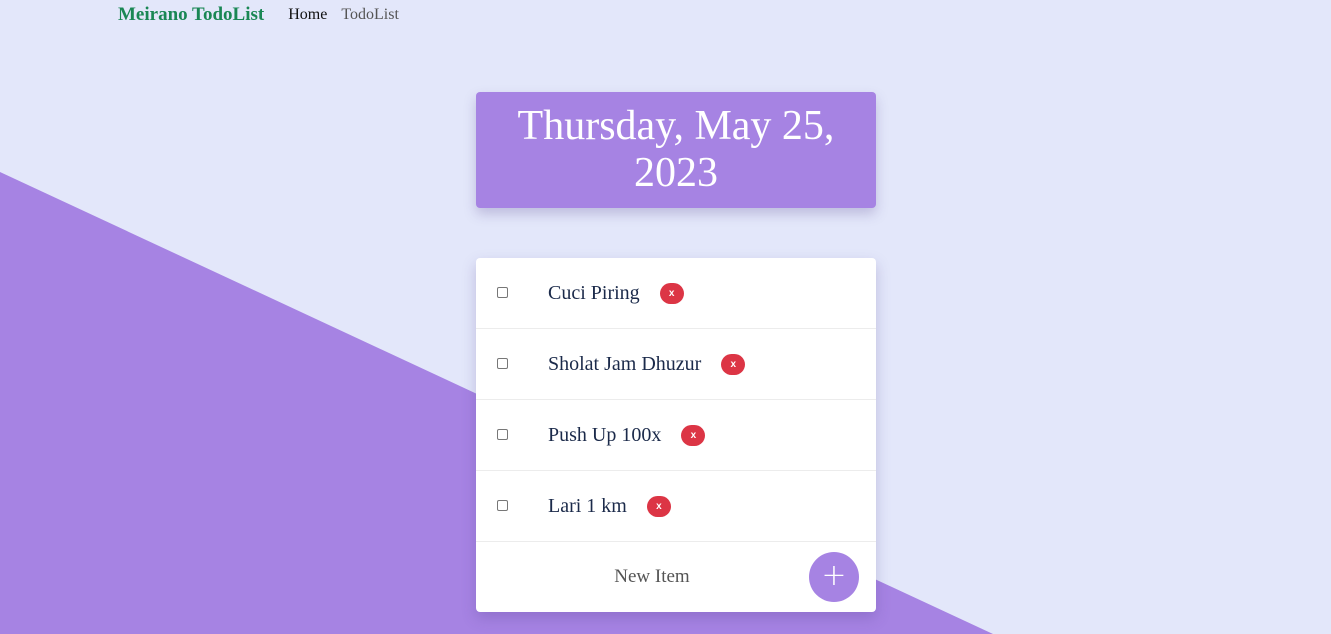  I want to click on add-item-button: +, so click(834, 577).